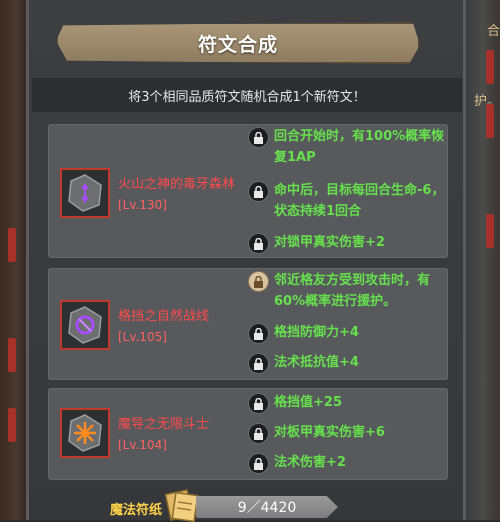 The image size is (500, 522). Describe the element at coordinates (329, 242) in the screenshot. I see `rune-effect-text: 对锁甲真实伤害+2` at that location.